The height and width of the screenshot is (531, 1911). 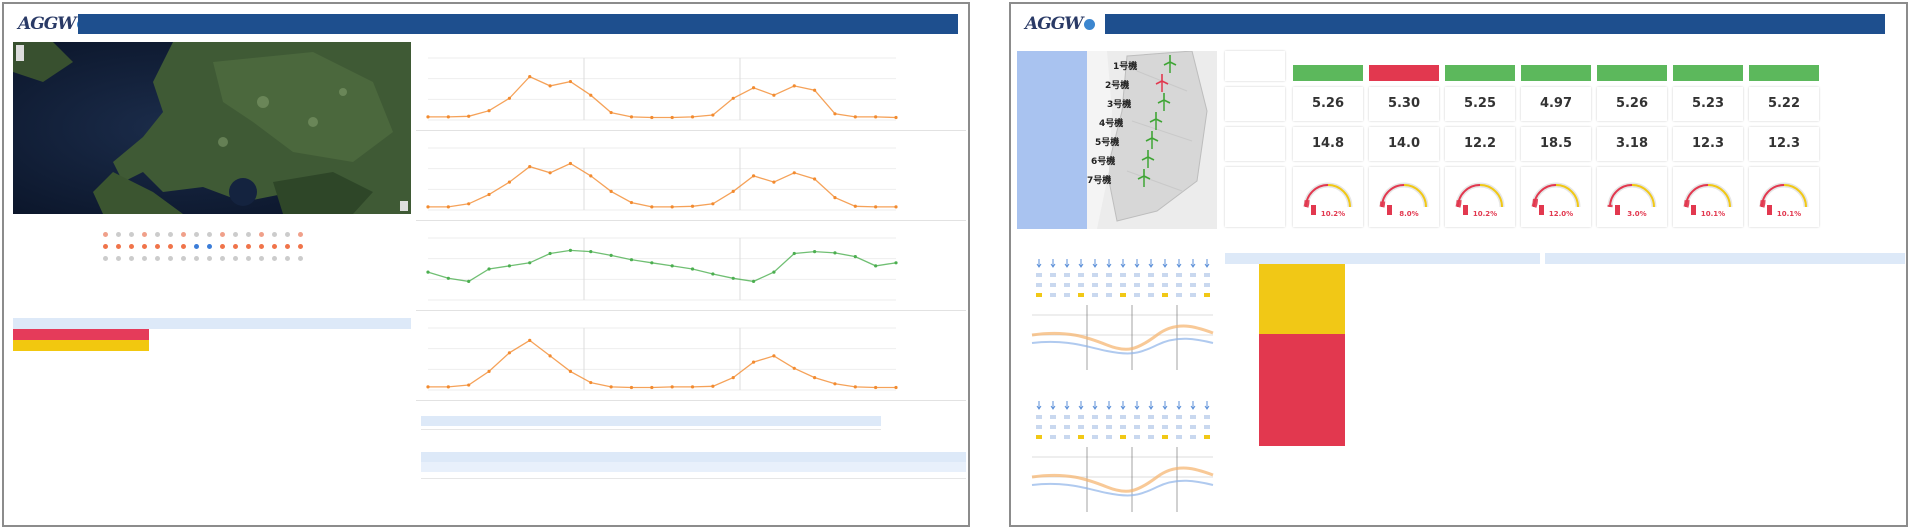 What do you see at coordinates (662, 359) in the screenshot?
I see `chart-plot` at bounding box center [662, 359].